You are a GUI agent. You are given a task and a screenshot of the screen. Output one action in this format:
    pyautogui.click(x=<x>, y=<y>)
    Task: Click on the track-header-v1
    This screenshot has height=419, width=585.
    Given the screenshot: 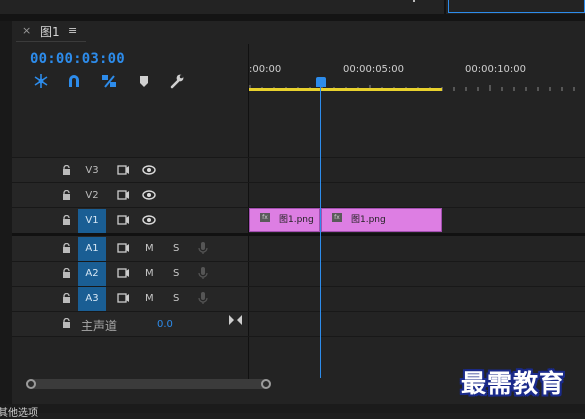 What is the action you would take?
    pyautogui.click(x=130, y=220)
    